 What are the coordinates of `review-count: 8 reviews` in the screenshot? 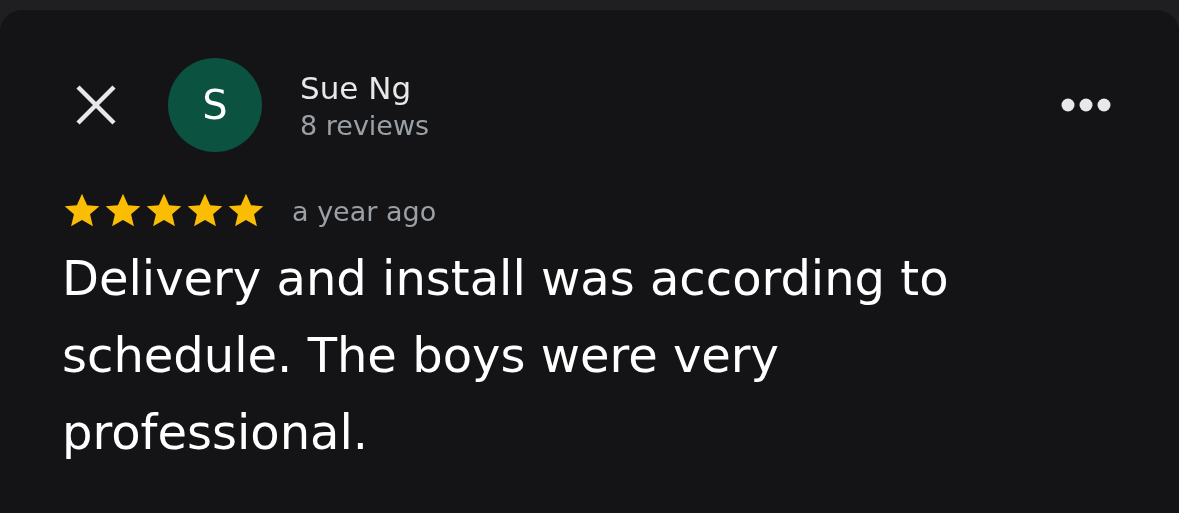 It's located at (365, 125).